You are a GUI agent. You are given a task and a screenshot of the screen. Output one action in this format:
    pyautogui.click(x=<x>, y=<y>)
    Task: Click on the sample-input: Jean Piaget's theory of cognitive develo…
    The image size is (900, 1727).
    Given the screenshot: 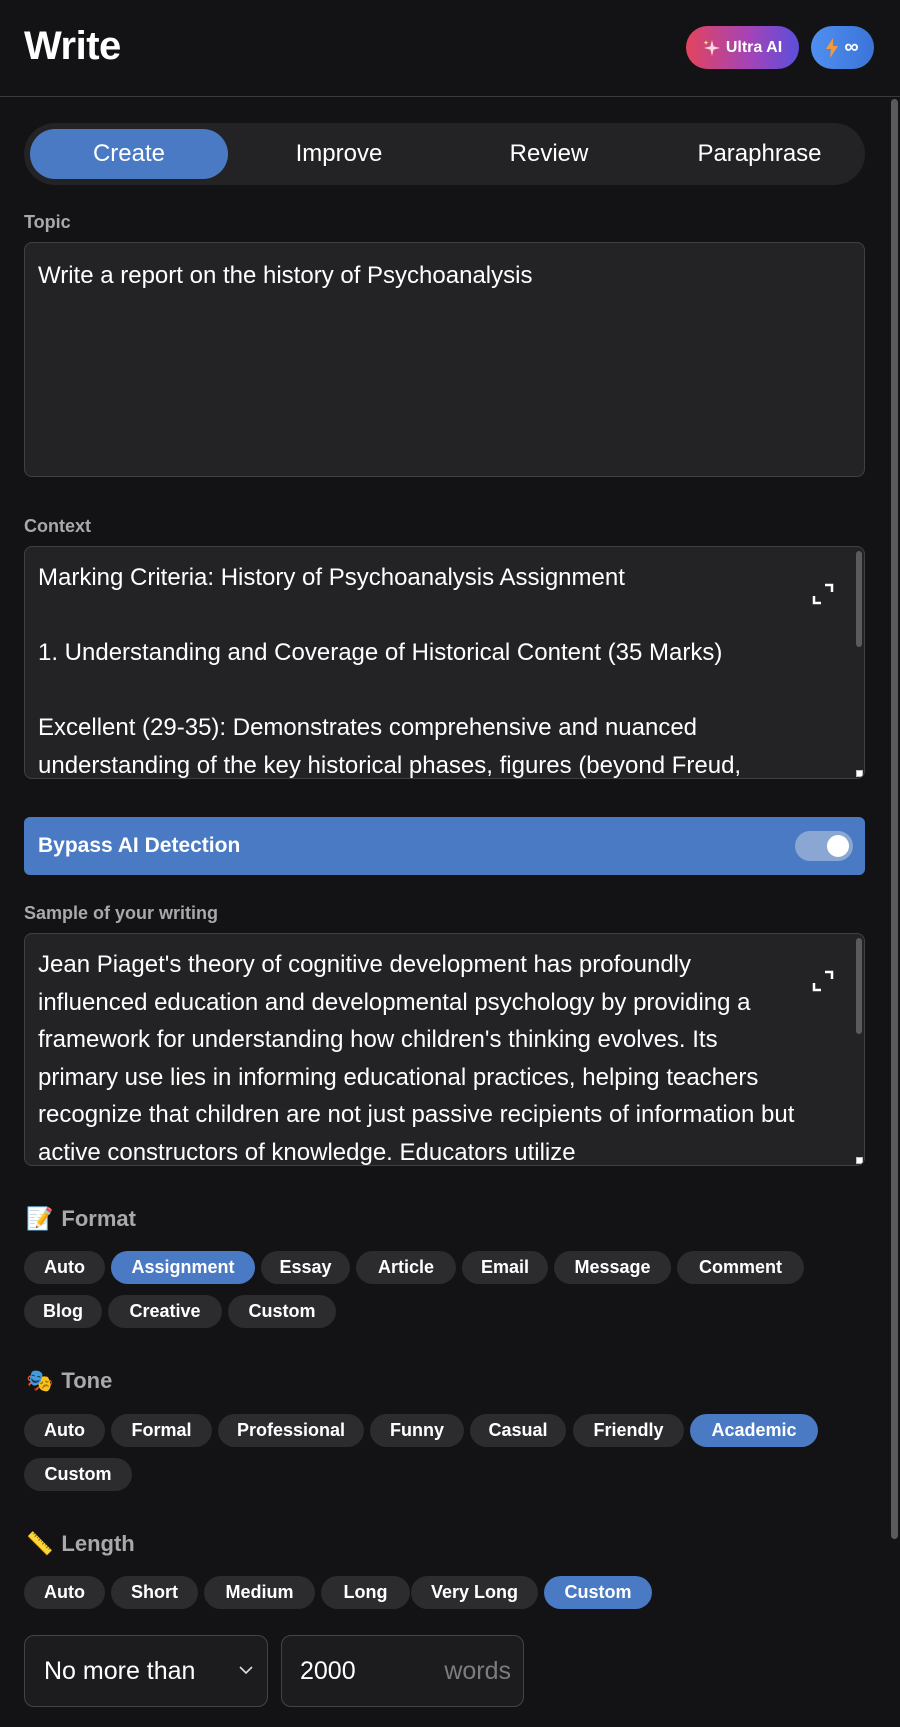 What is the action you would take?
    pyautogui.click(x=444, y=1049)
    